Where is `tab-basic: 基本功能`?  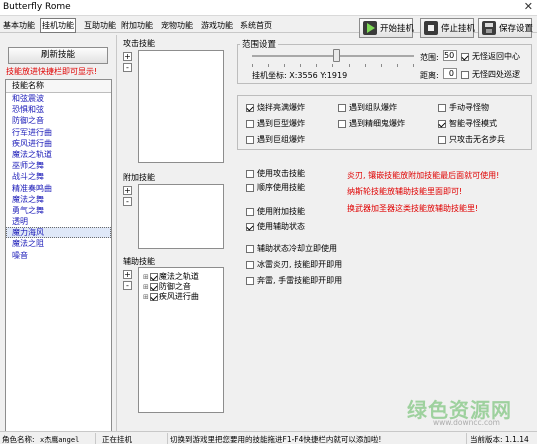 tab-basic: 基本功能 is located at coordinates (19, 25).